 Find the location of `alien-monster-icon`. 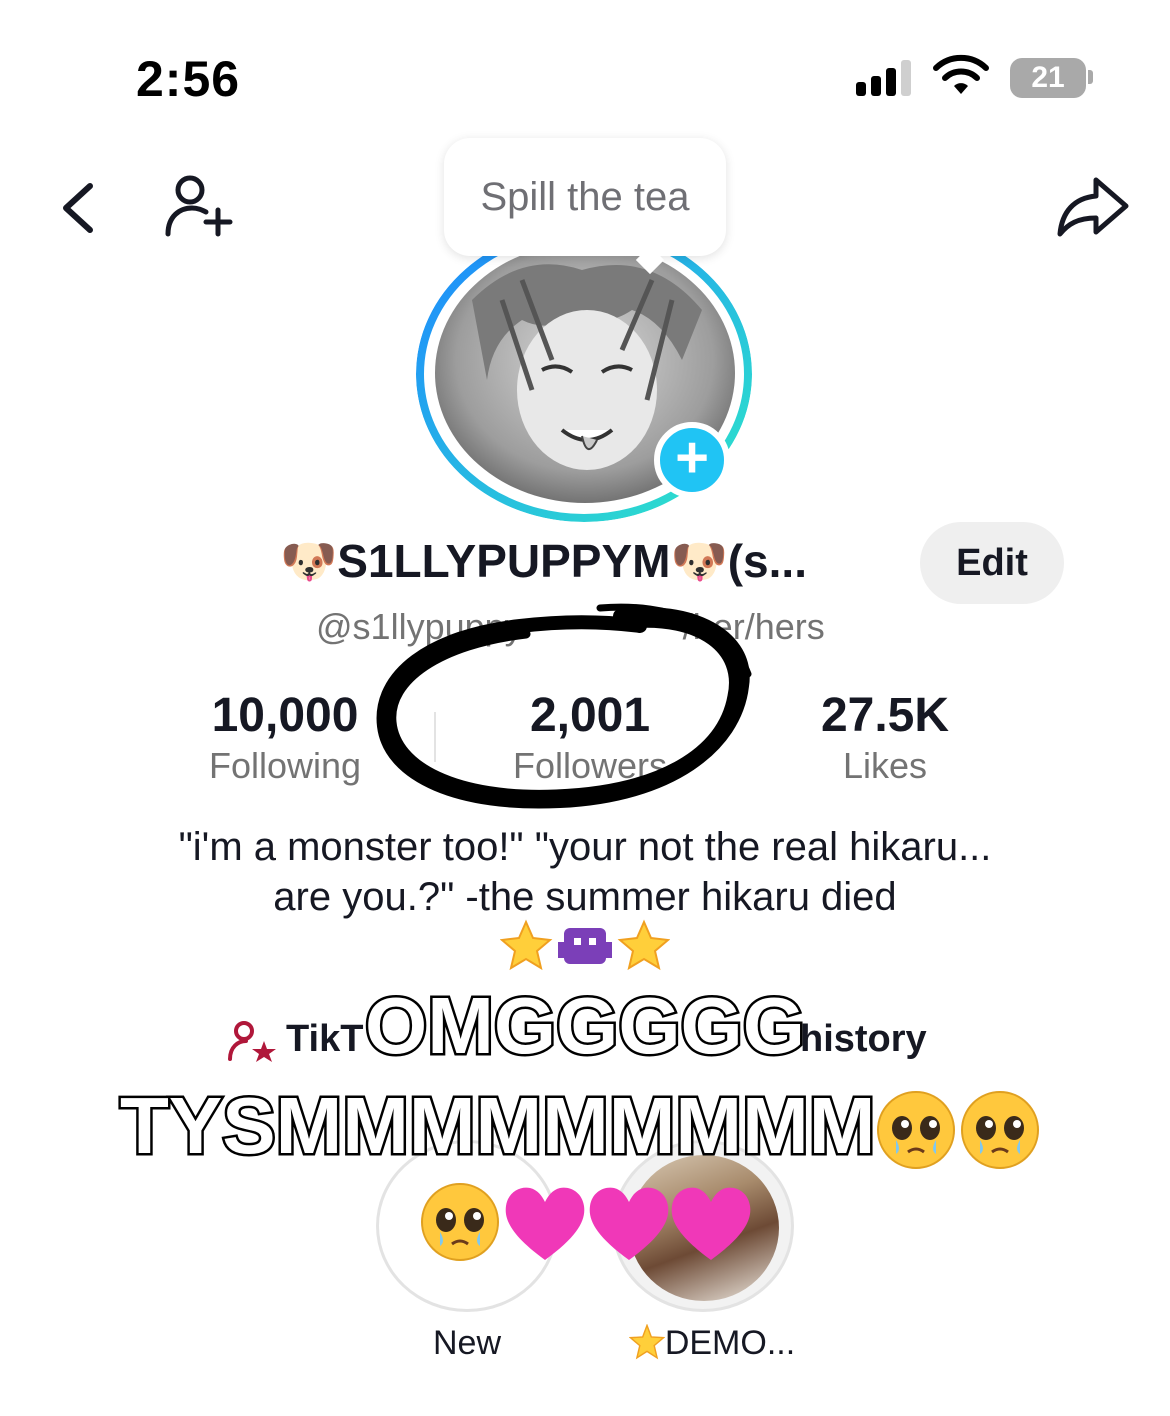

alien-monster-icon is located at coordinates (585, 946).